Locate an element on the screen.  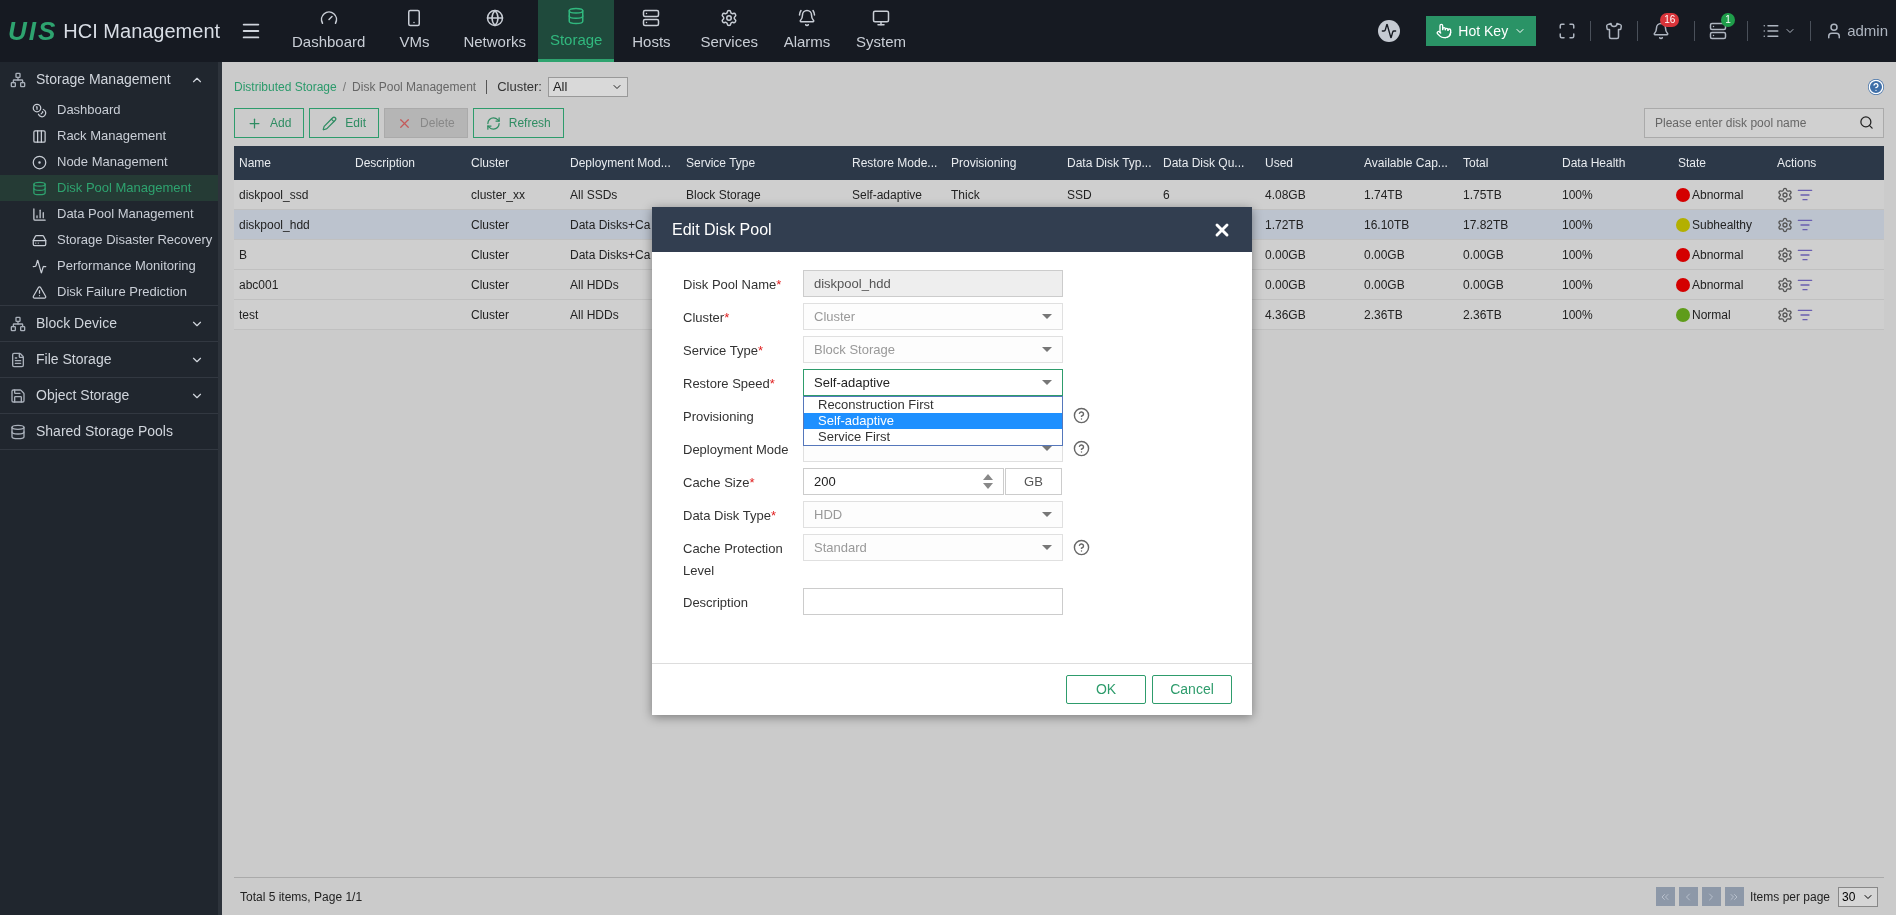
items-per-page-label: Items per page is located at coordinates (1789, 897).